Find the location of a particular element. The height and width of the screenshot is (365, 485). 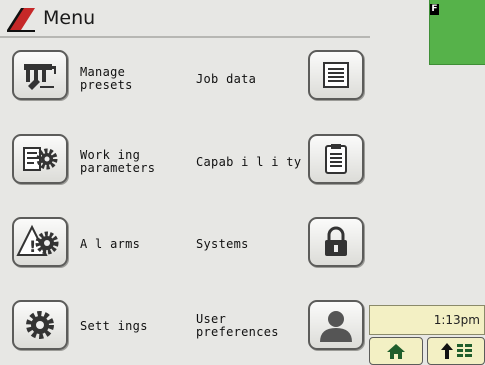

alarms-label: A l arms is located at coordinates (110, 244).